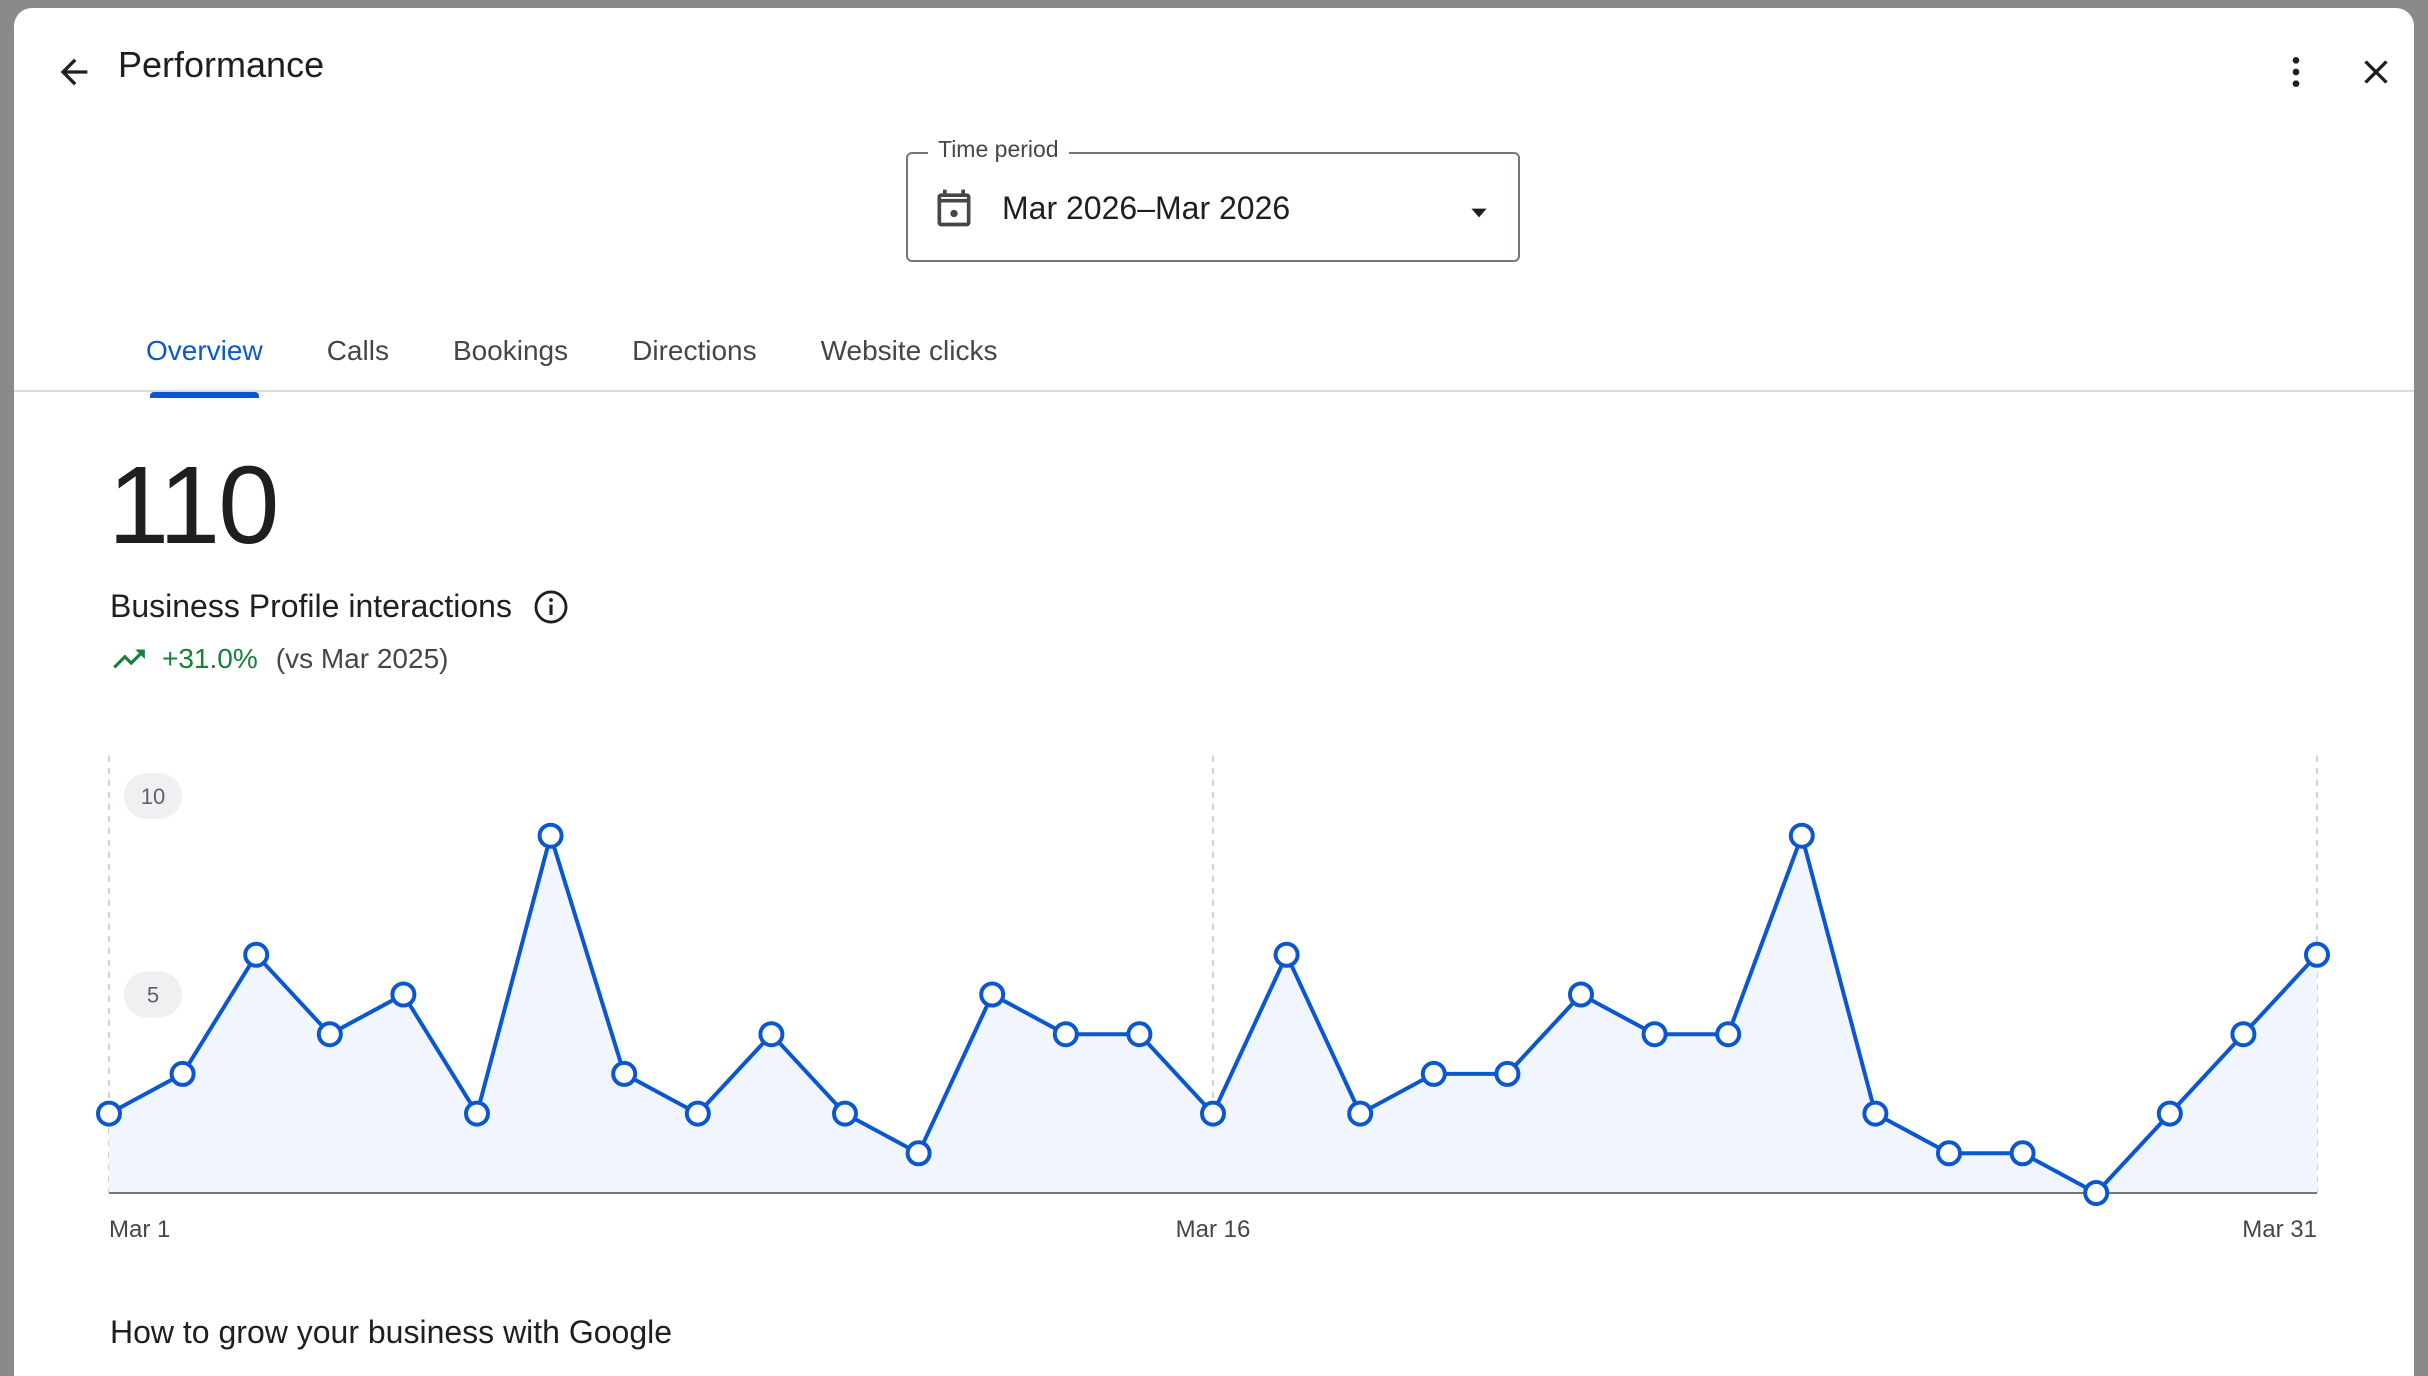  What do you see at coordinates (1214, 391) in the screenshot?
I see `tab-divider` at bounding box center [1214, 391].